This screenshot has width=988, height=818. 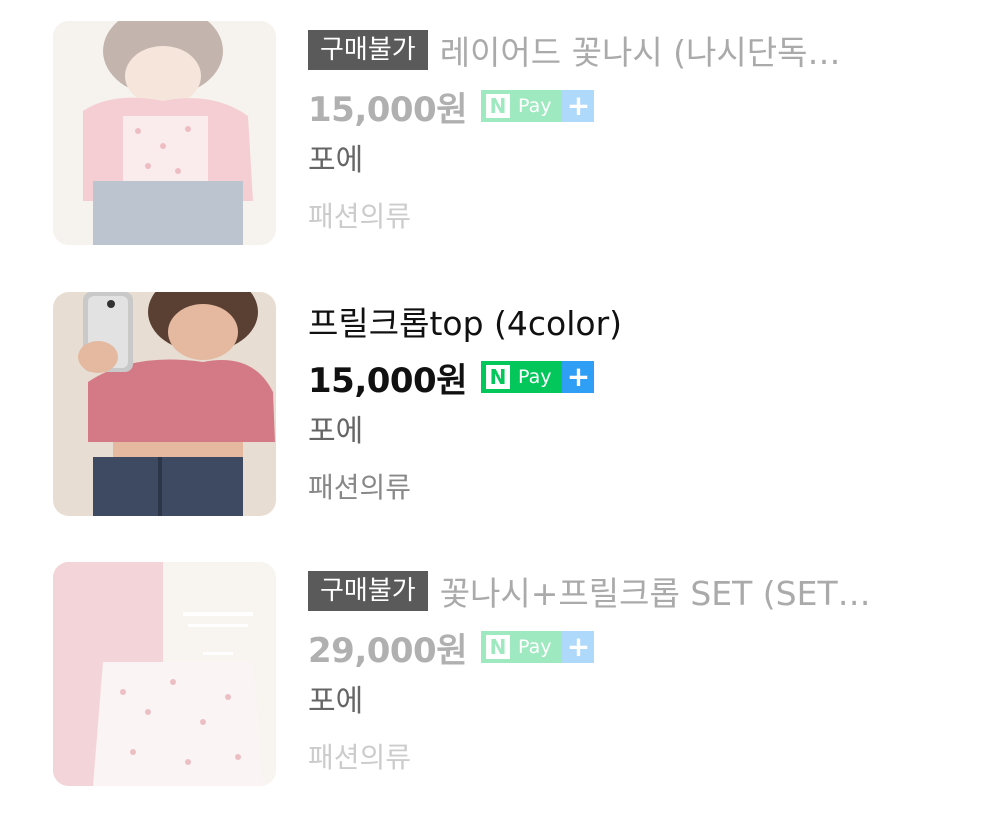 What do you see at coordinates (387, 650) in the screenshot?
I see `product-price: 29,000원` at bounding box center [387, 650].